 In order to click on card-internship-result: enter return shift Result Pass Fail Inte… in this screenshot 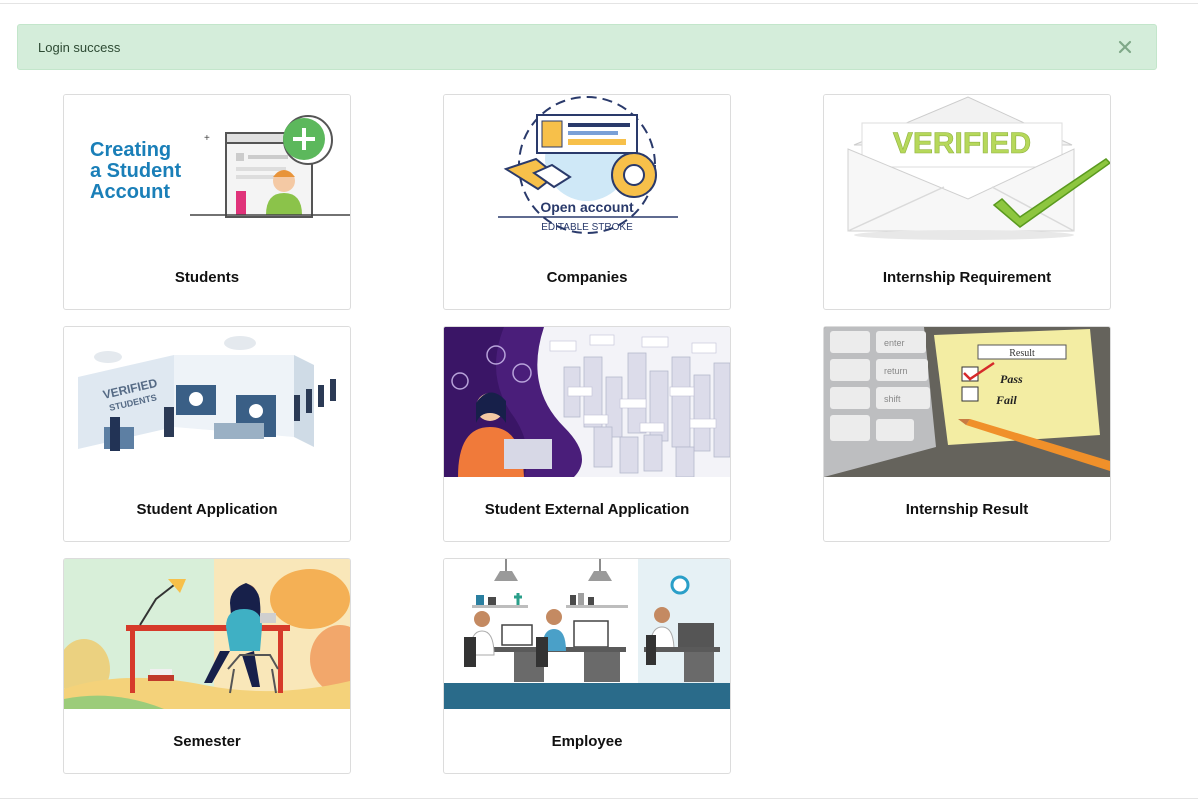, I will do `click(967, 434)`.